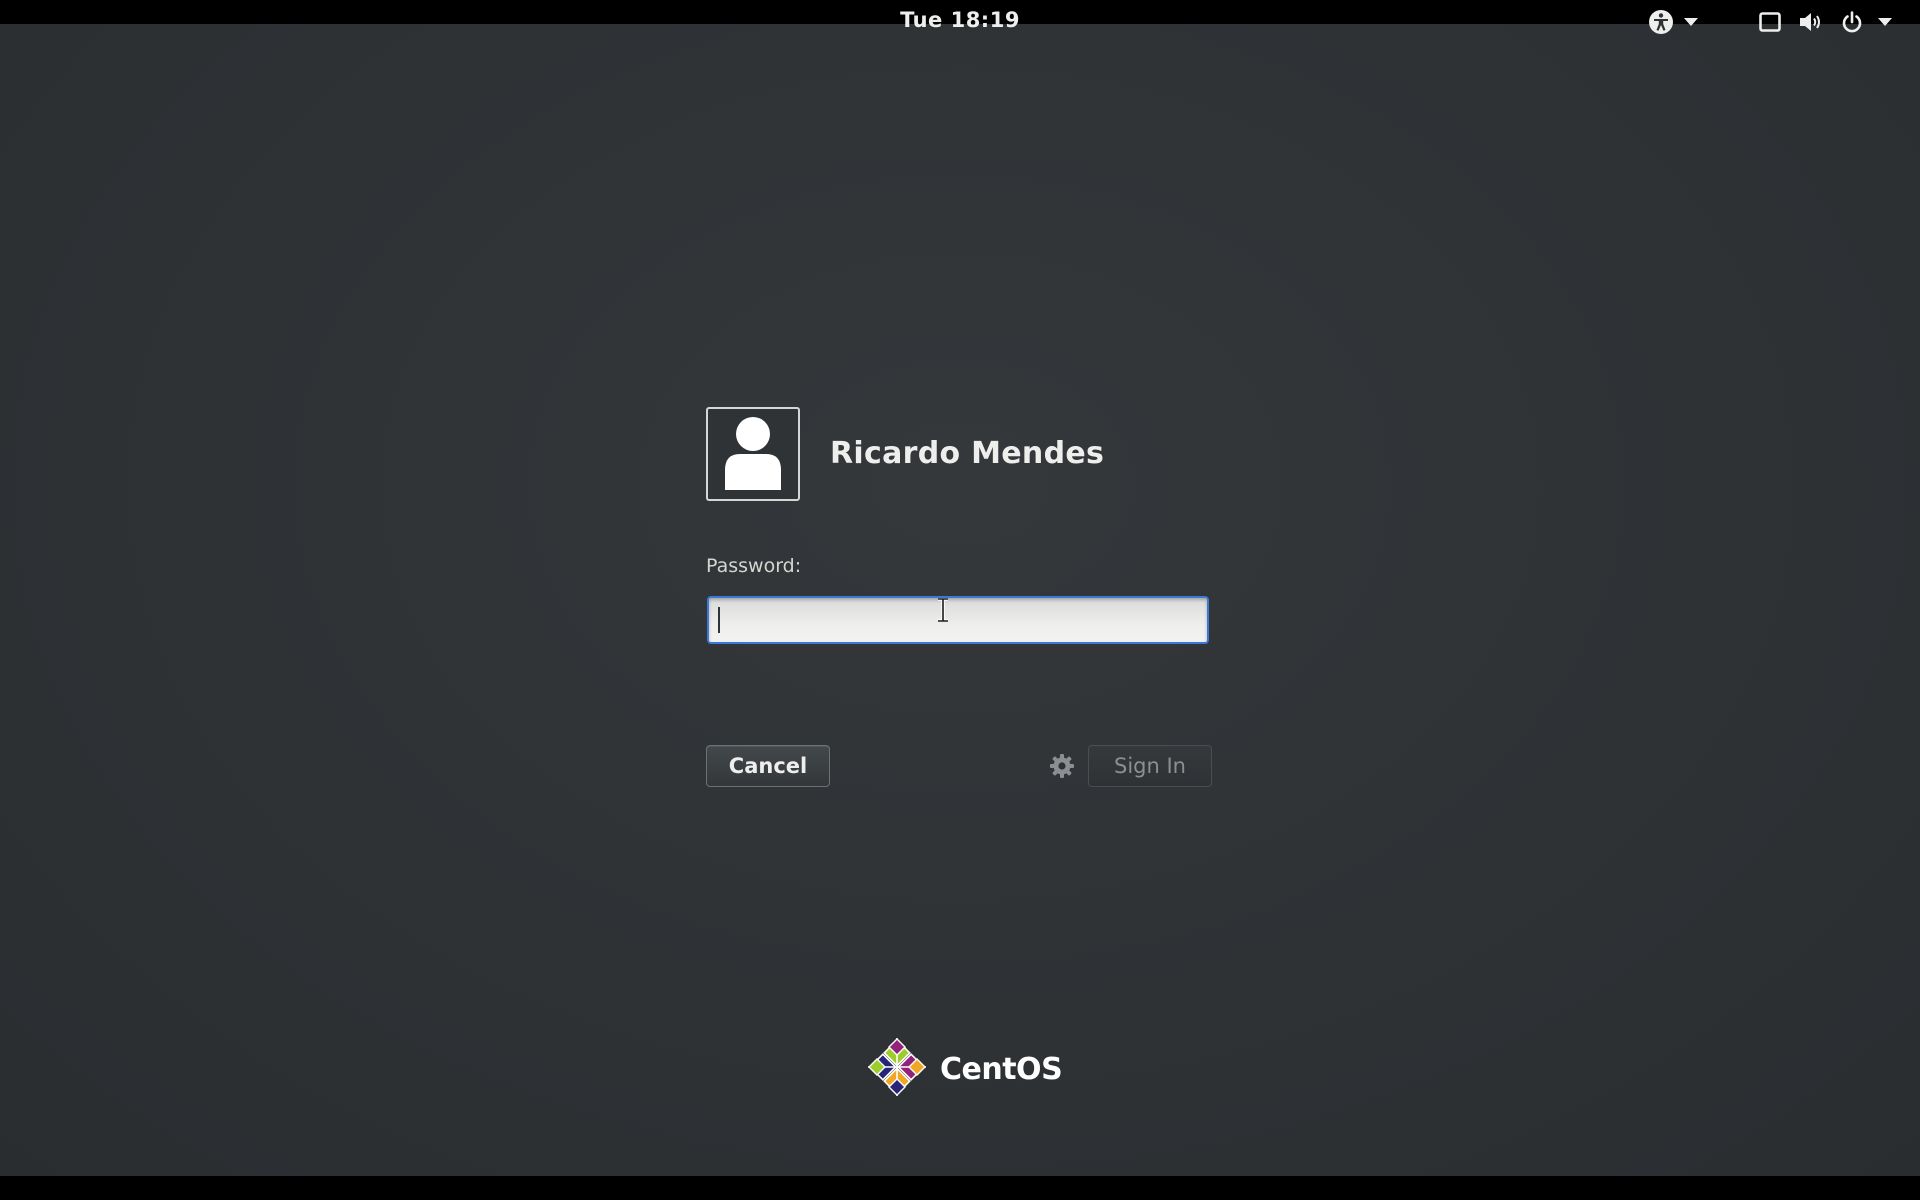  Describe the element at coordinates (1825, 22) in the screenshot. I see `system-menu` at that location.